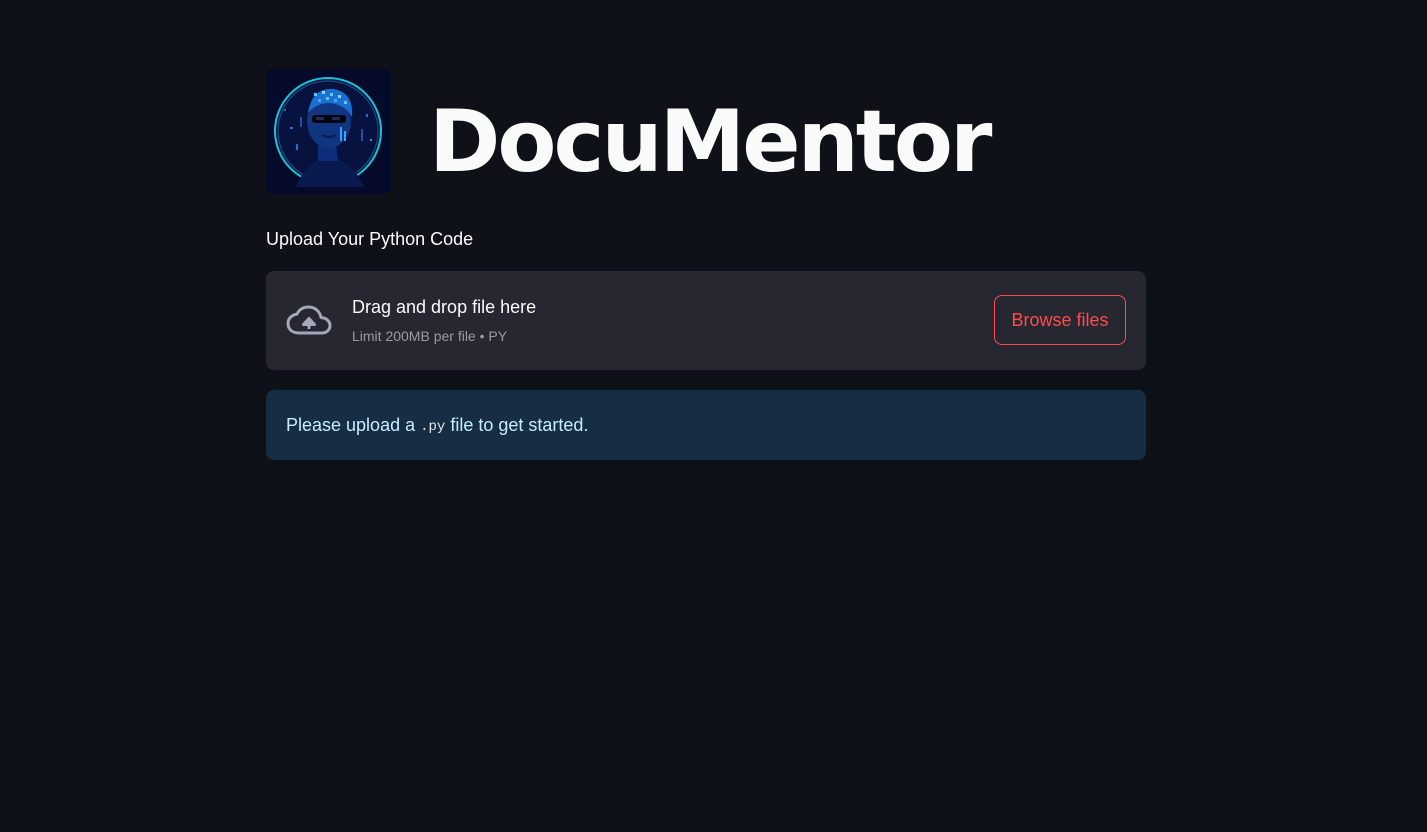 This screenshot has width=1427, height=832. What do you see at coordinates (309, 319) in the screenshot?
I see `cloud-upload-icon` at bounding box center [309, 319].